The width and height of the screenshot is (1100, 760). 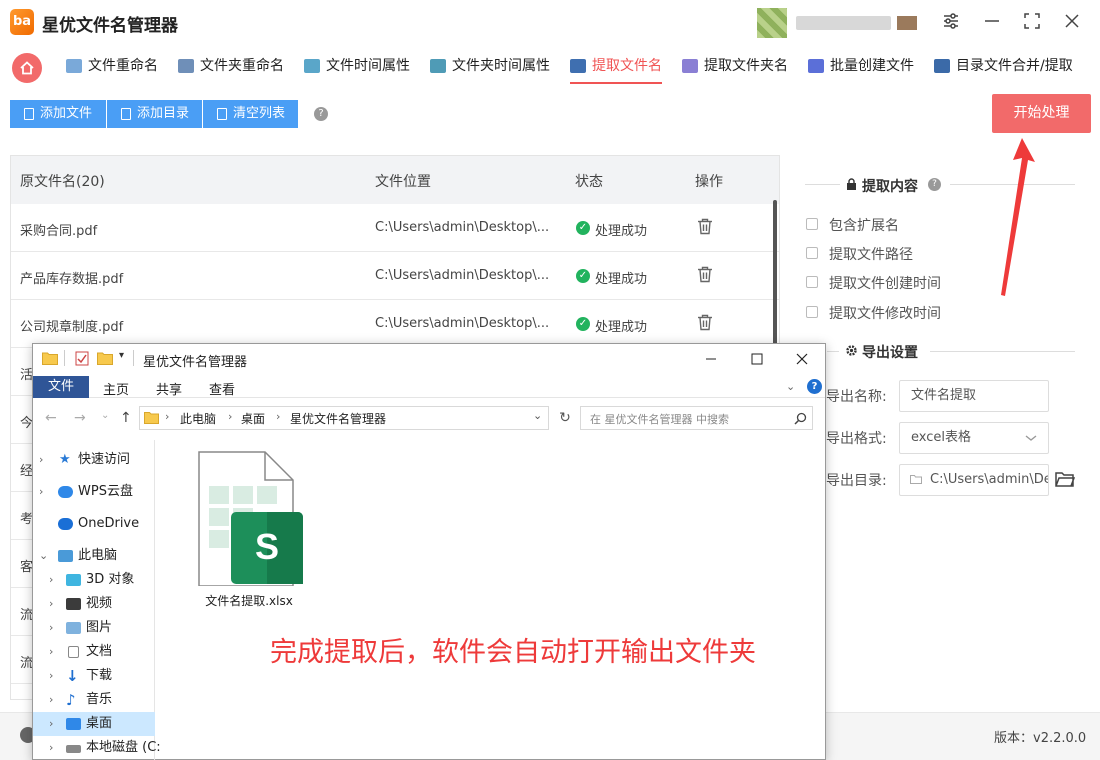 I want to click on browse-folder-icon, so click(x=1065, y=479).